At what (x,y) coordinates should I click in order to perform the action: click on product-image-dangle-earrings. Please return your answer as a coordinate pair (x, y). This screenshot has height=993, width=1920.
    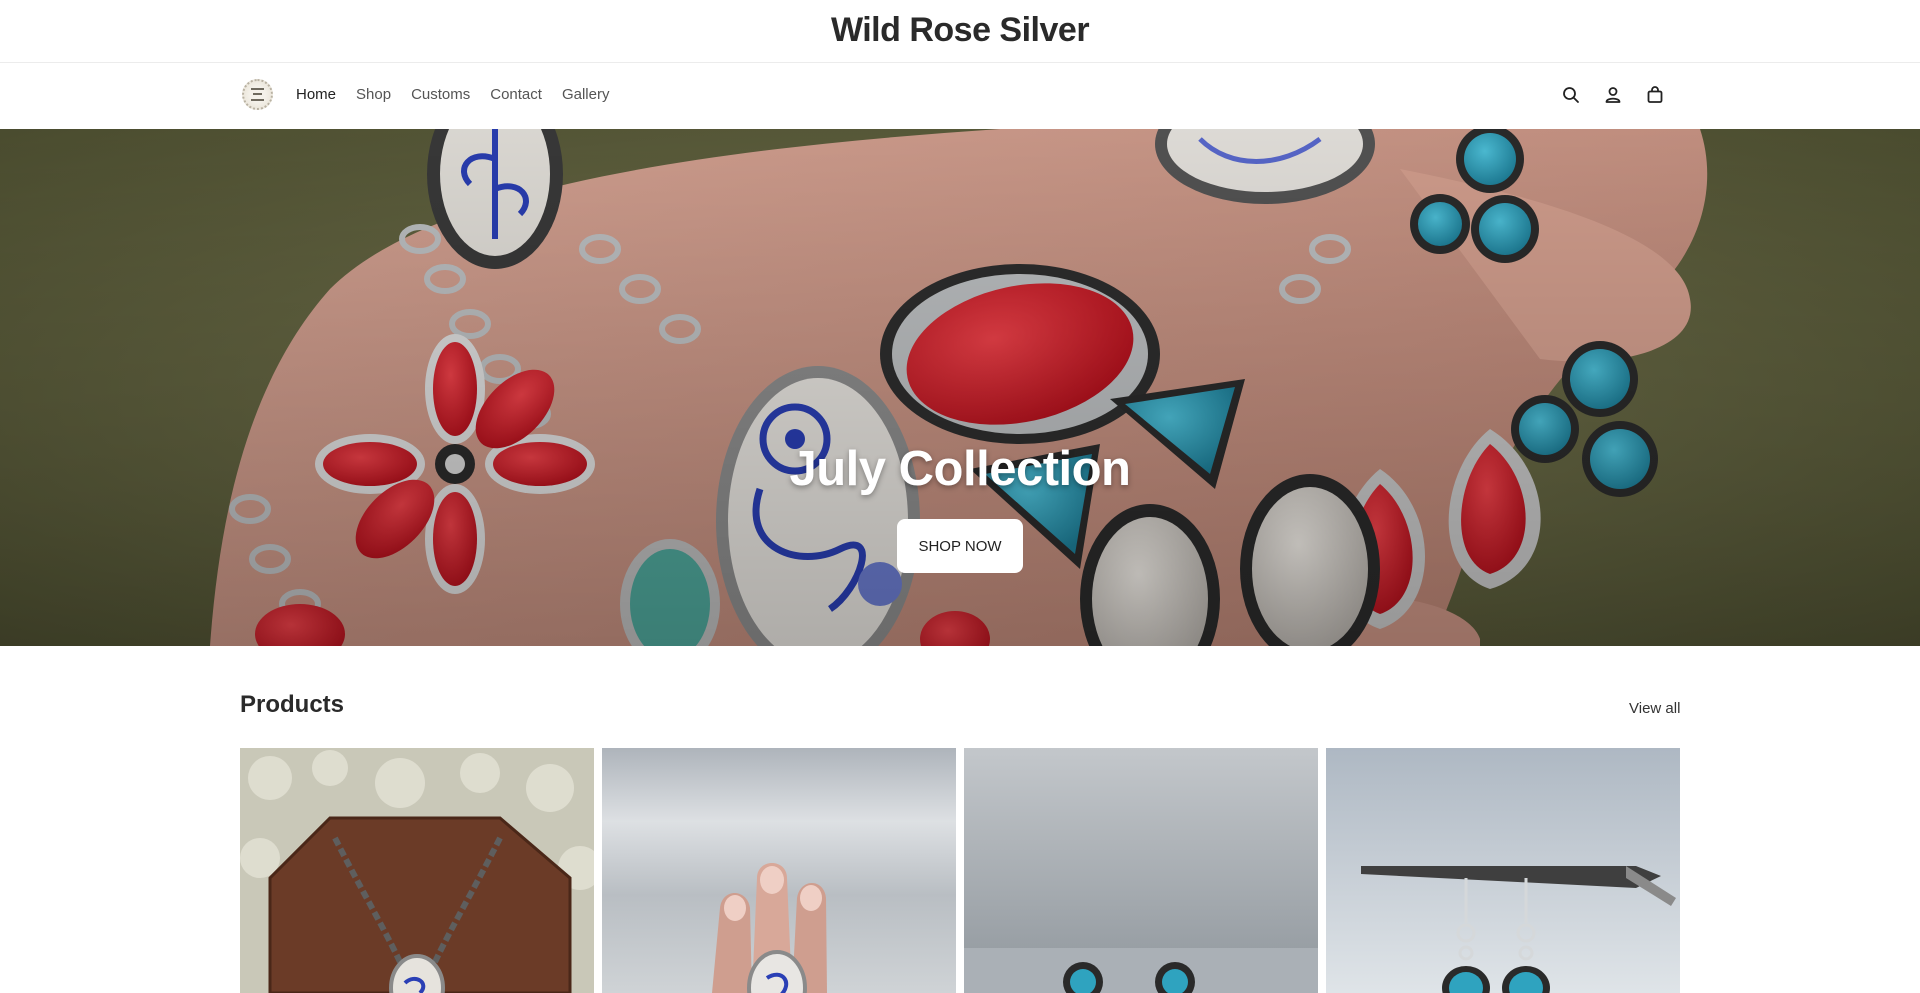
    Looking at the image, I should click on (1503, 870).